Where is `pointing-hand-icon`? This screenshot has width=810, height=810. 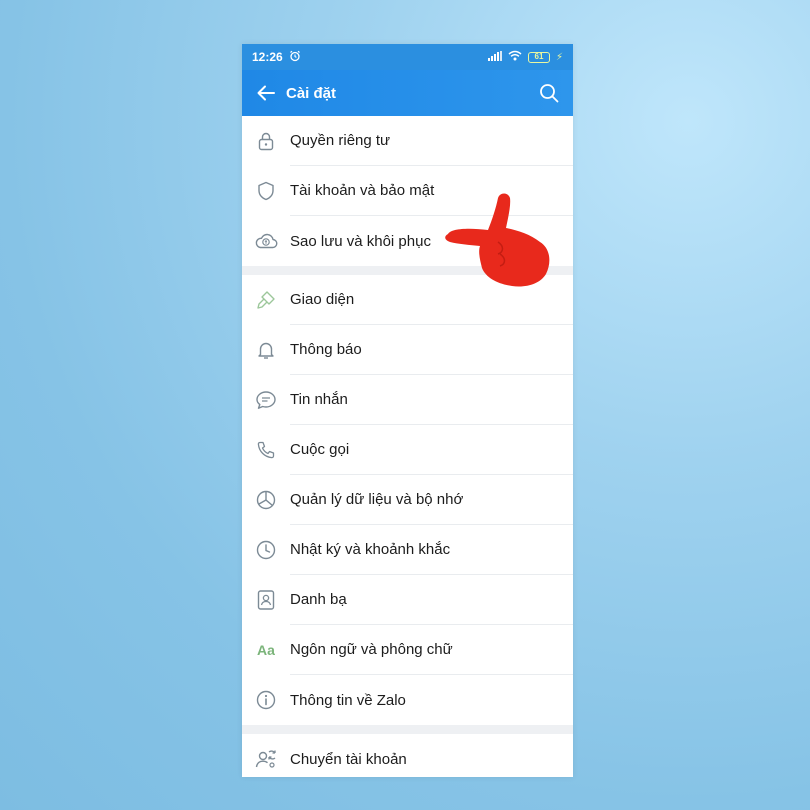
pointing-hand-icon is located at coordinates (497, 240).